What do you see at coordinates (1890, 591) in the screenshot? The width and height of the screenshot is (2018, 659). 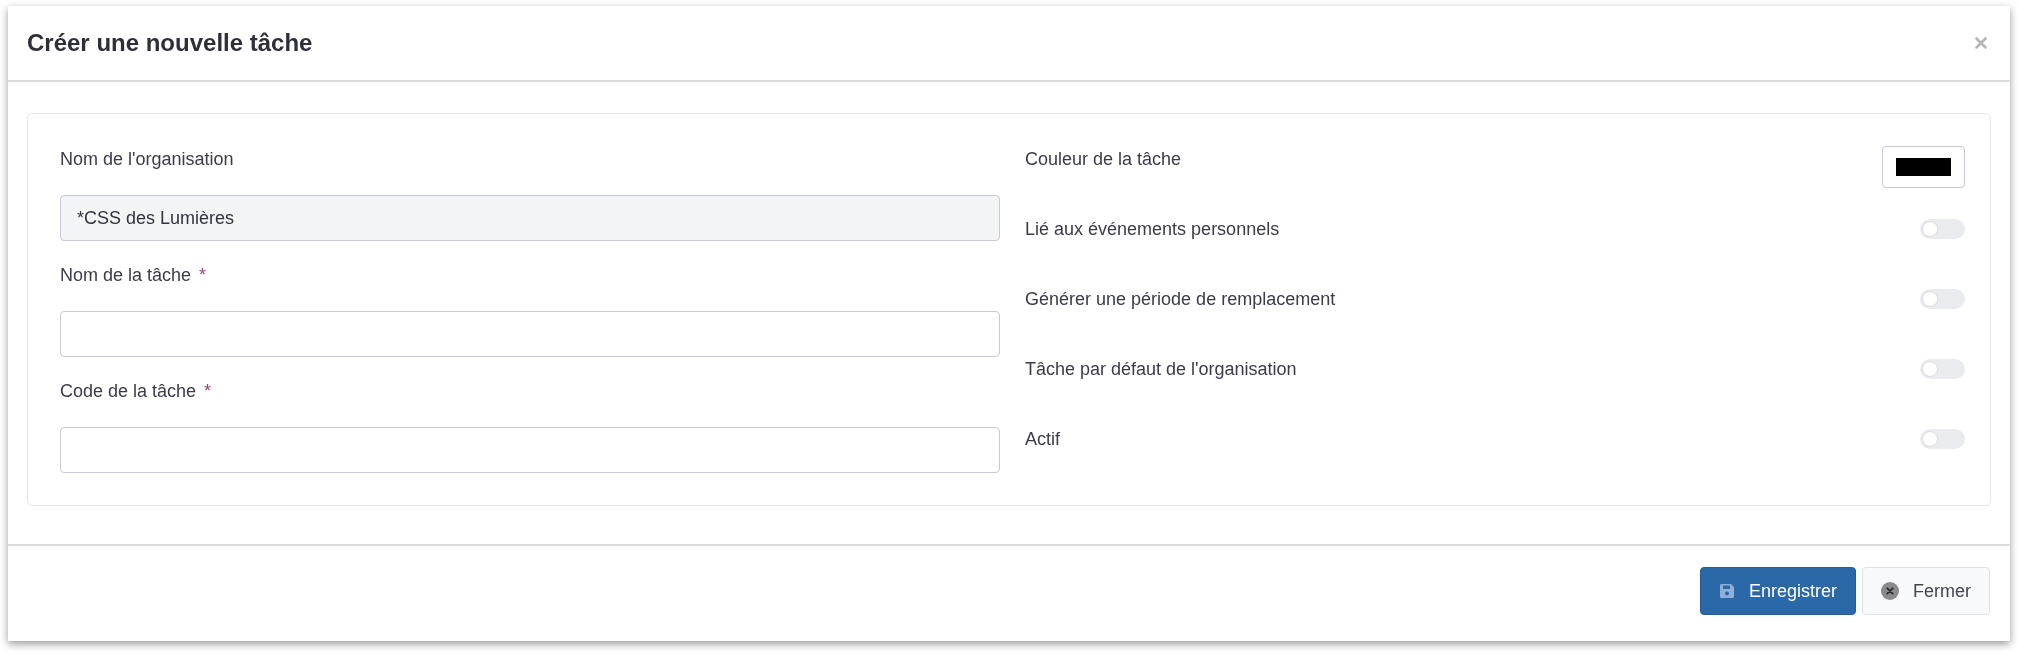 I see `close-circle-icon` at bounding box center [1890, 591].